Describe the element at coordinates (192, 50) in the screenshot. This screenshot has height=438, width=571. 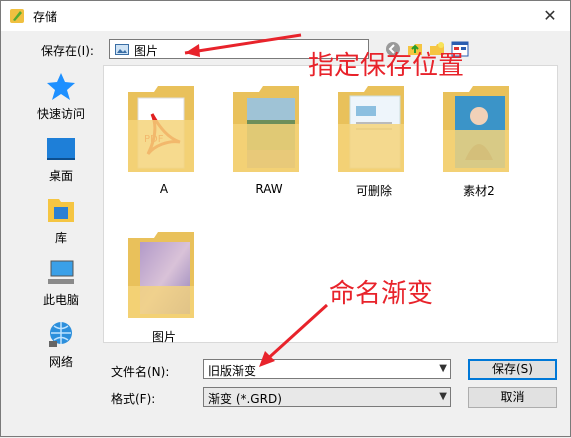
I see `arrowhead-save-in` at that location.